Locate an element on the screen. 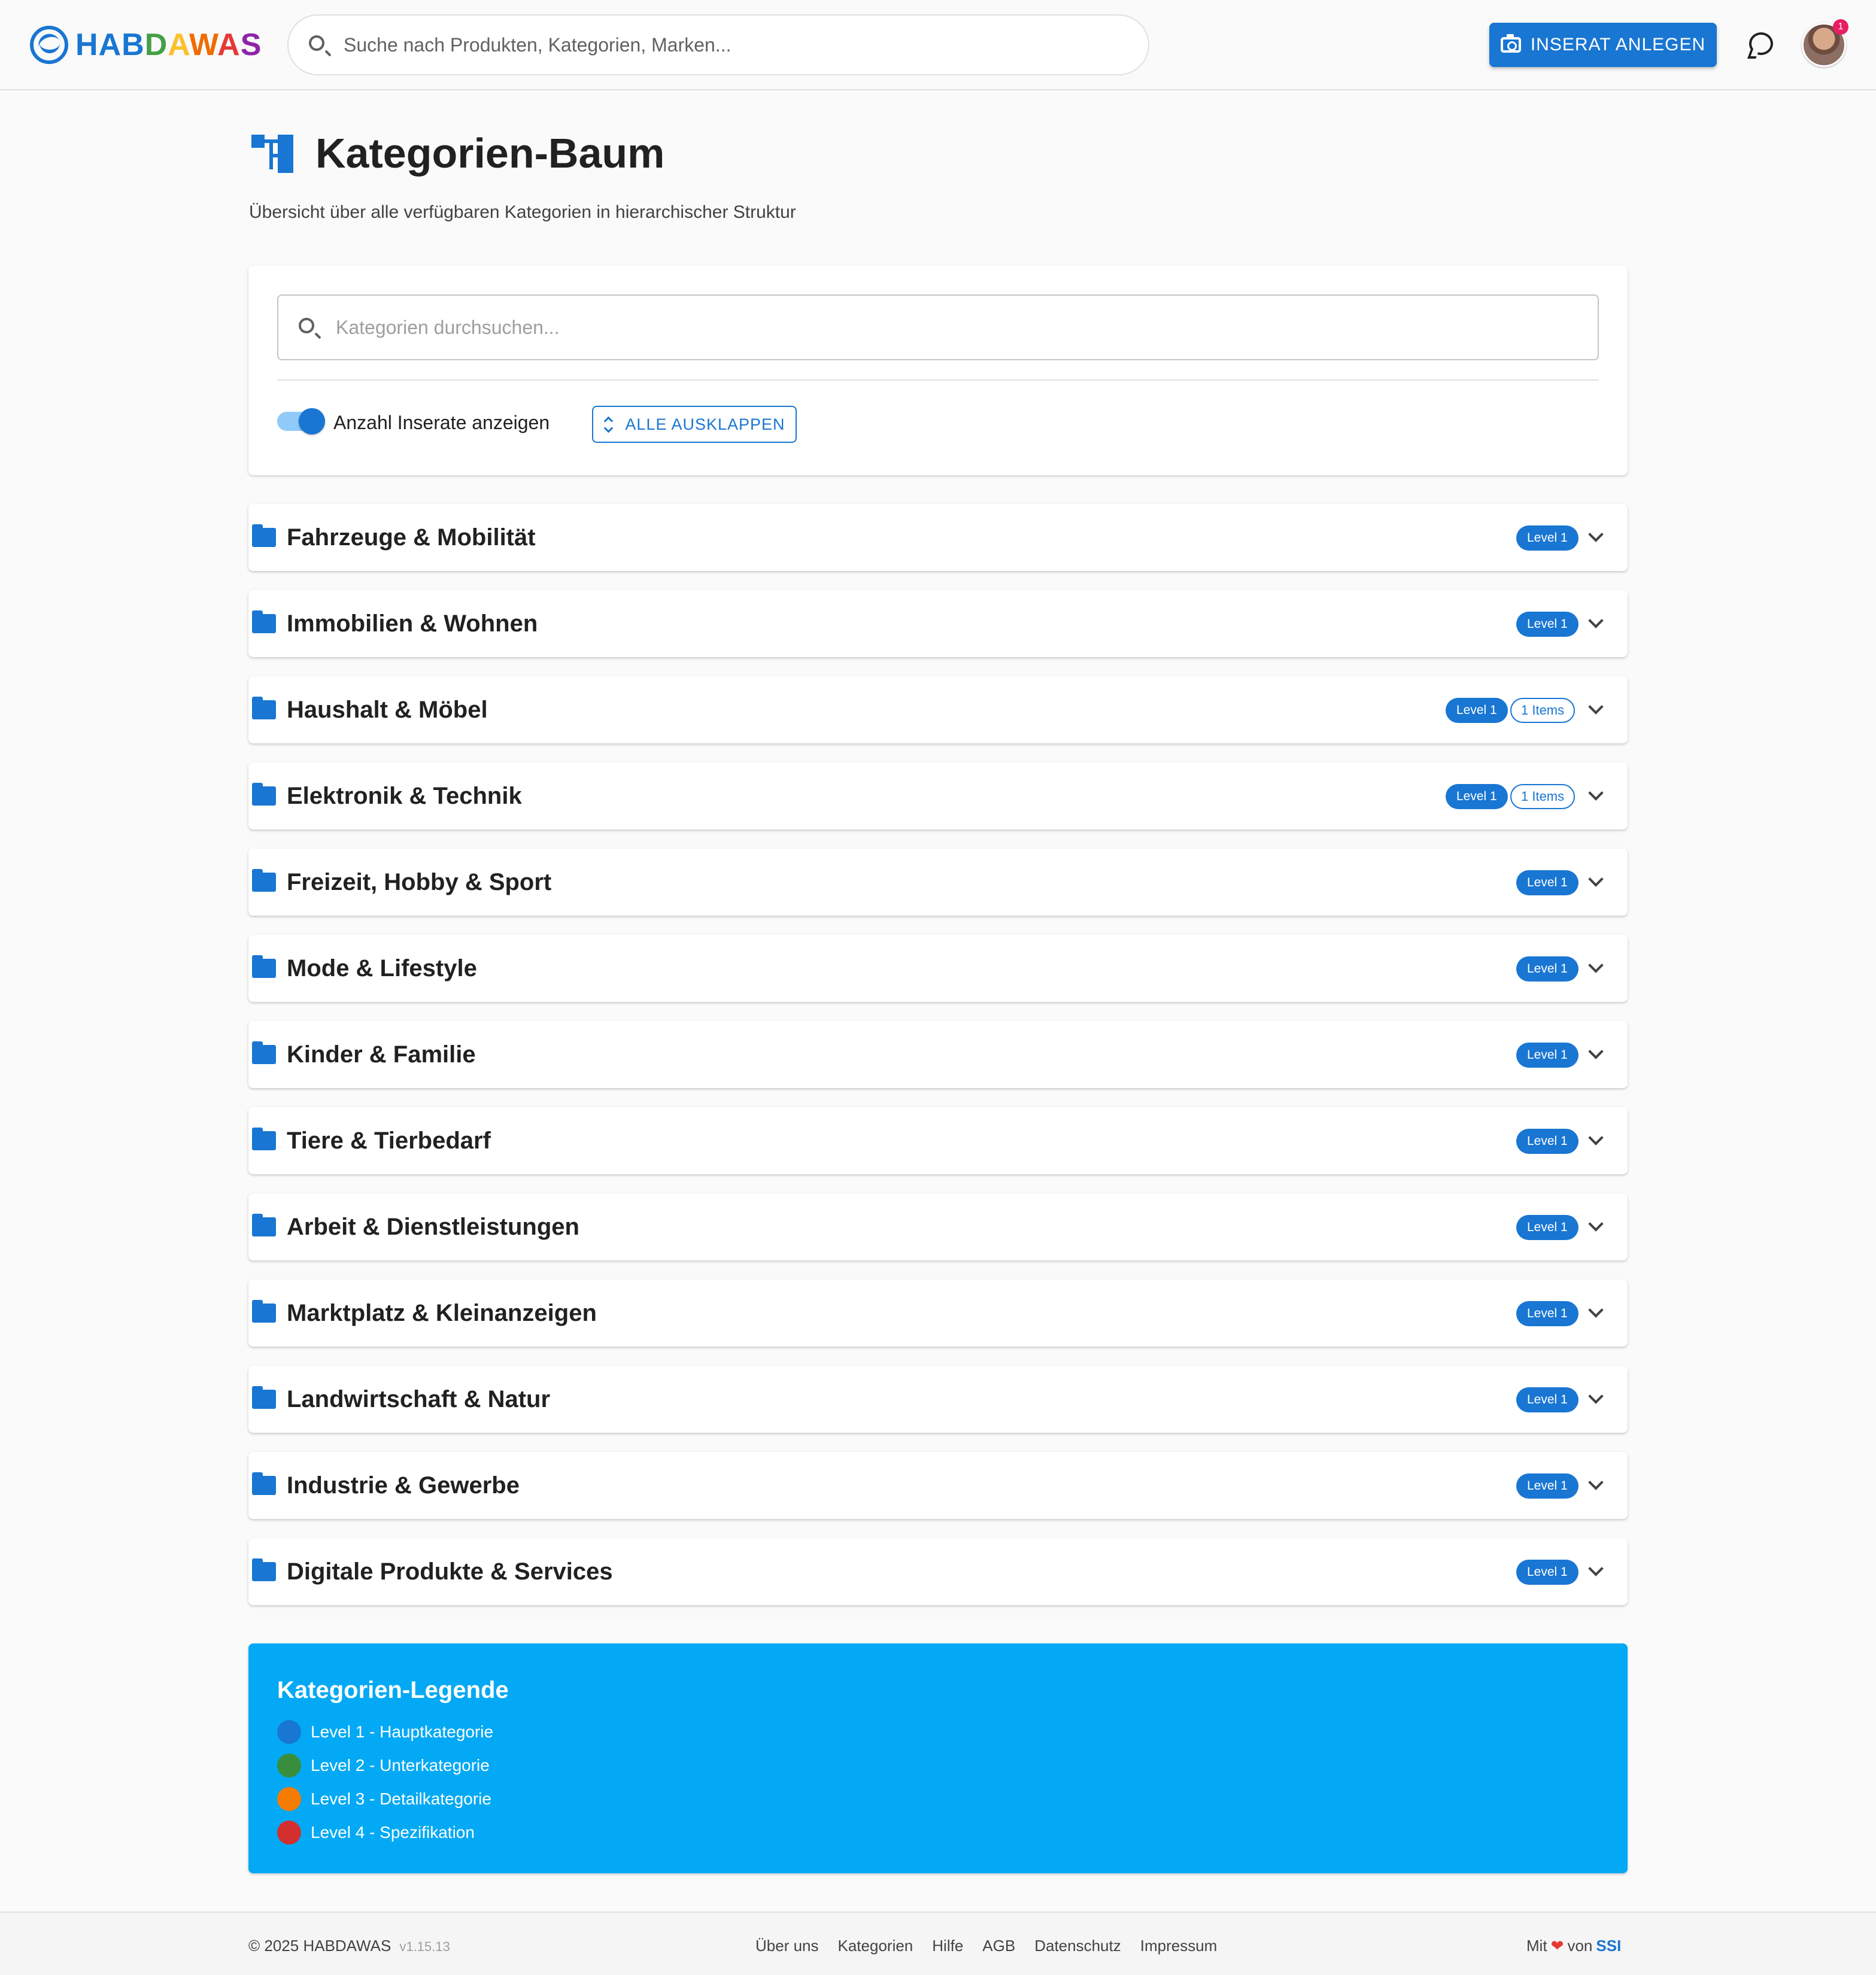 Image resolution: width=1876 pixels, height=1975 pixels. global-search-input is located at coordinates (733, 45).